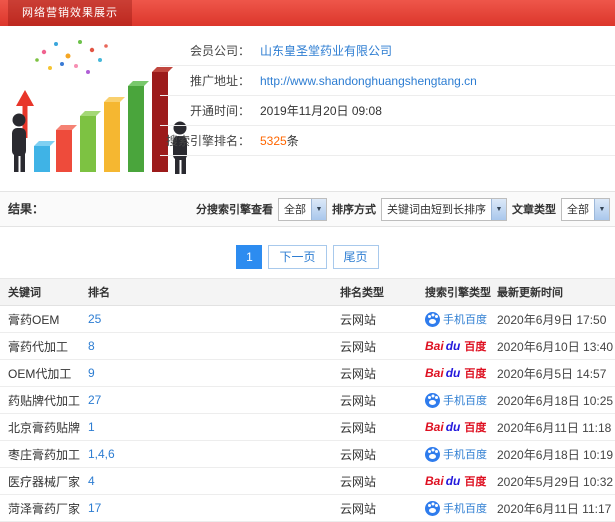 This screenshot has height=522, width=615. I want to click on keyword-cell: OEM代加工, so click(40, 373).